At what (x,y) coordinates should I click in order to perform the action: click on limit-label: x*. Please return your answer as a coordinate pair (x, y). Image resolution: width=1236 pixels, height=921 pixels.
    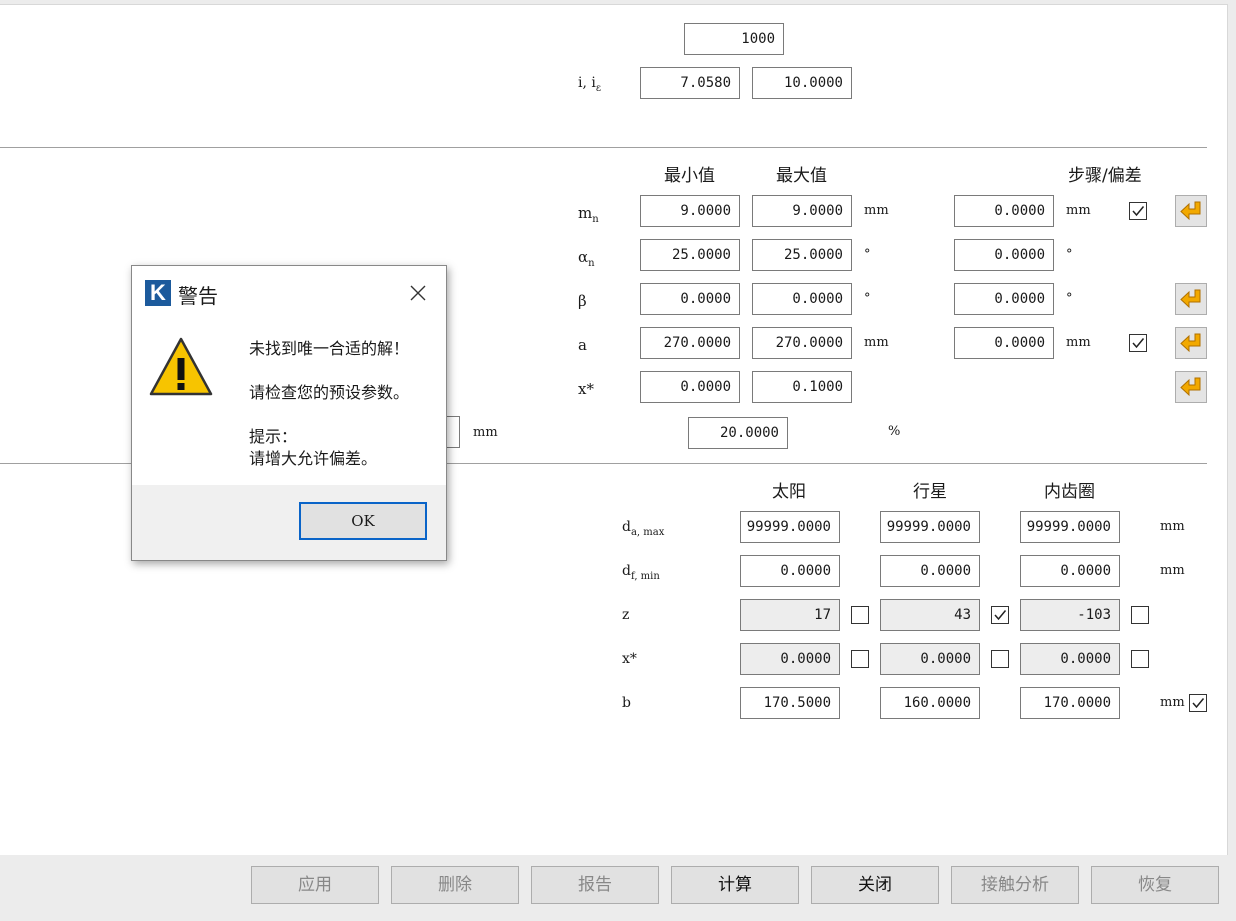
    Looking at the image, I should click on (586, 389).